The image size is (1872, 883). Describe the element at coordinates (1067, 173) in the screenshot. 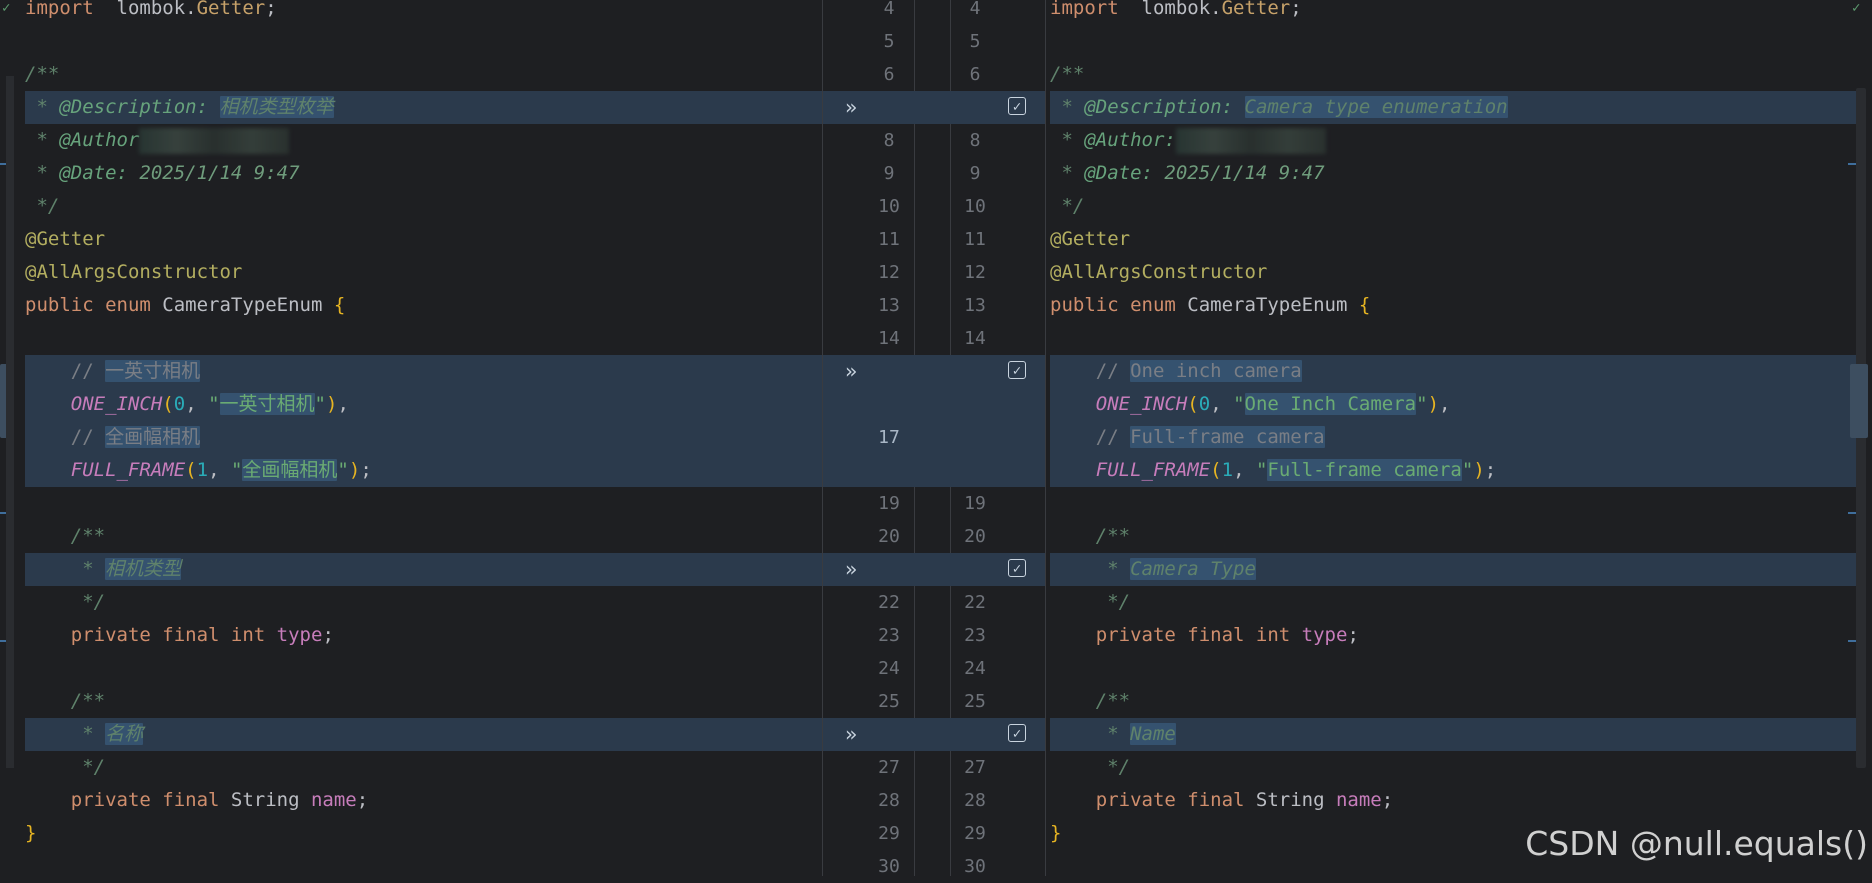

I see `code-token: *` at that location.